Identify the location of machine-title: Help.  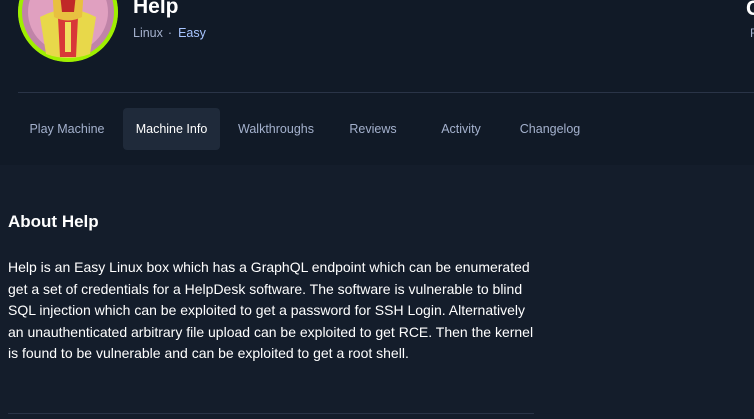
(156, 9).